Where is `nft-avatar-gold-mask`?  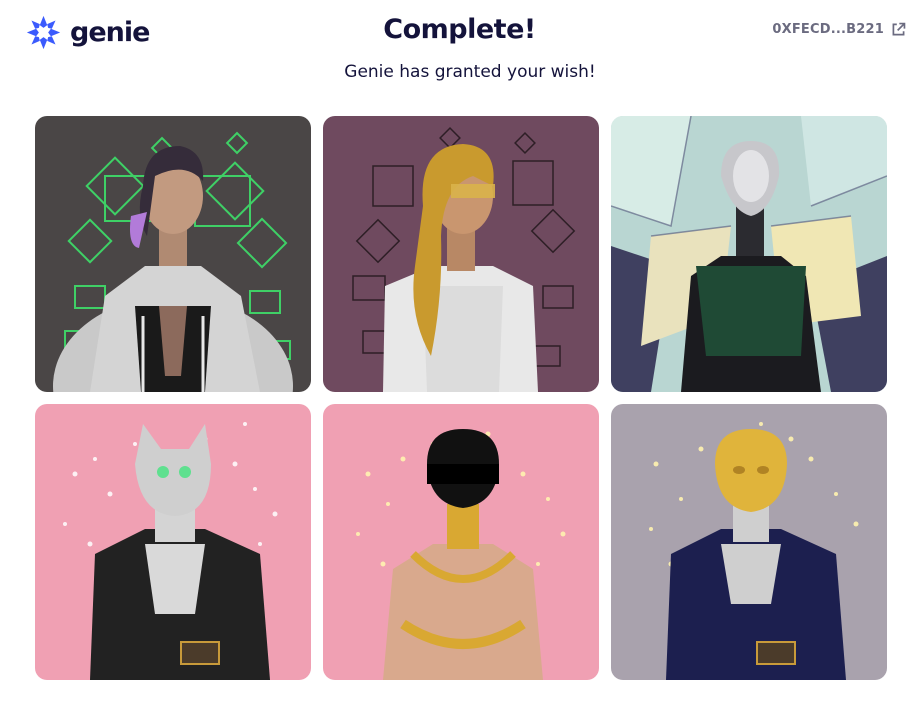 nft-avatar-gold-mask is located at coordinates (749, 542).